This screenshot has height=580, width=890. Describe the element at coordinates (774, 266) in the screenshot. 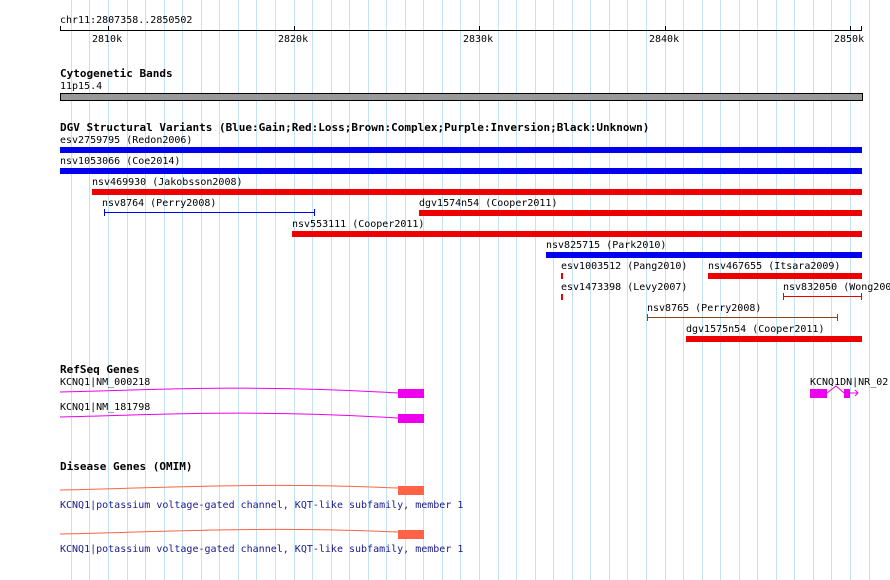

I see `variant-label: nsv467655 (Itsara2009)` at that location.